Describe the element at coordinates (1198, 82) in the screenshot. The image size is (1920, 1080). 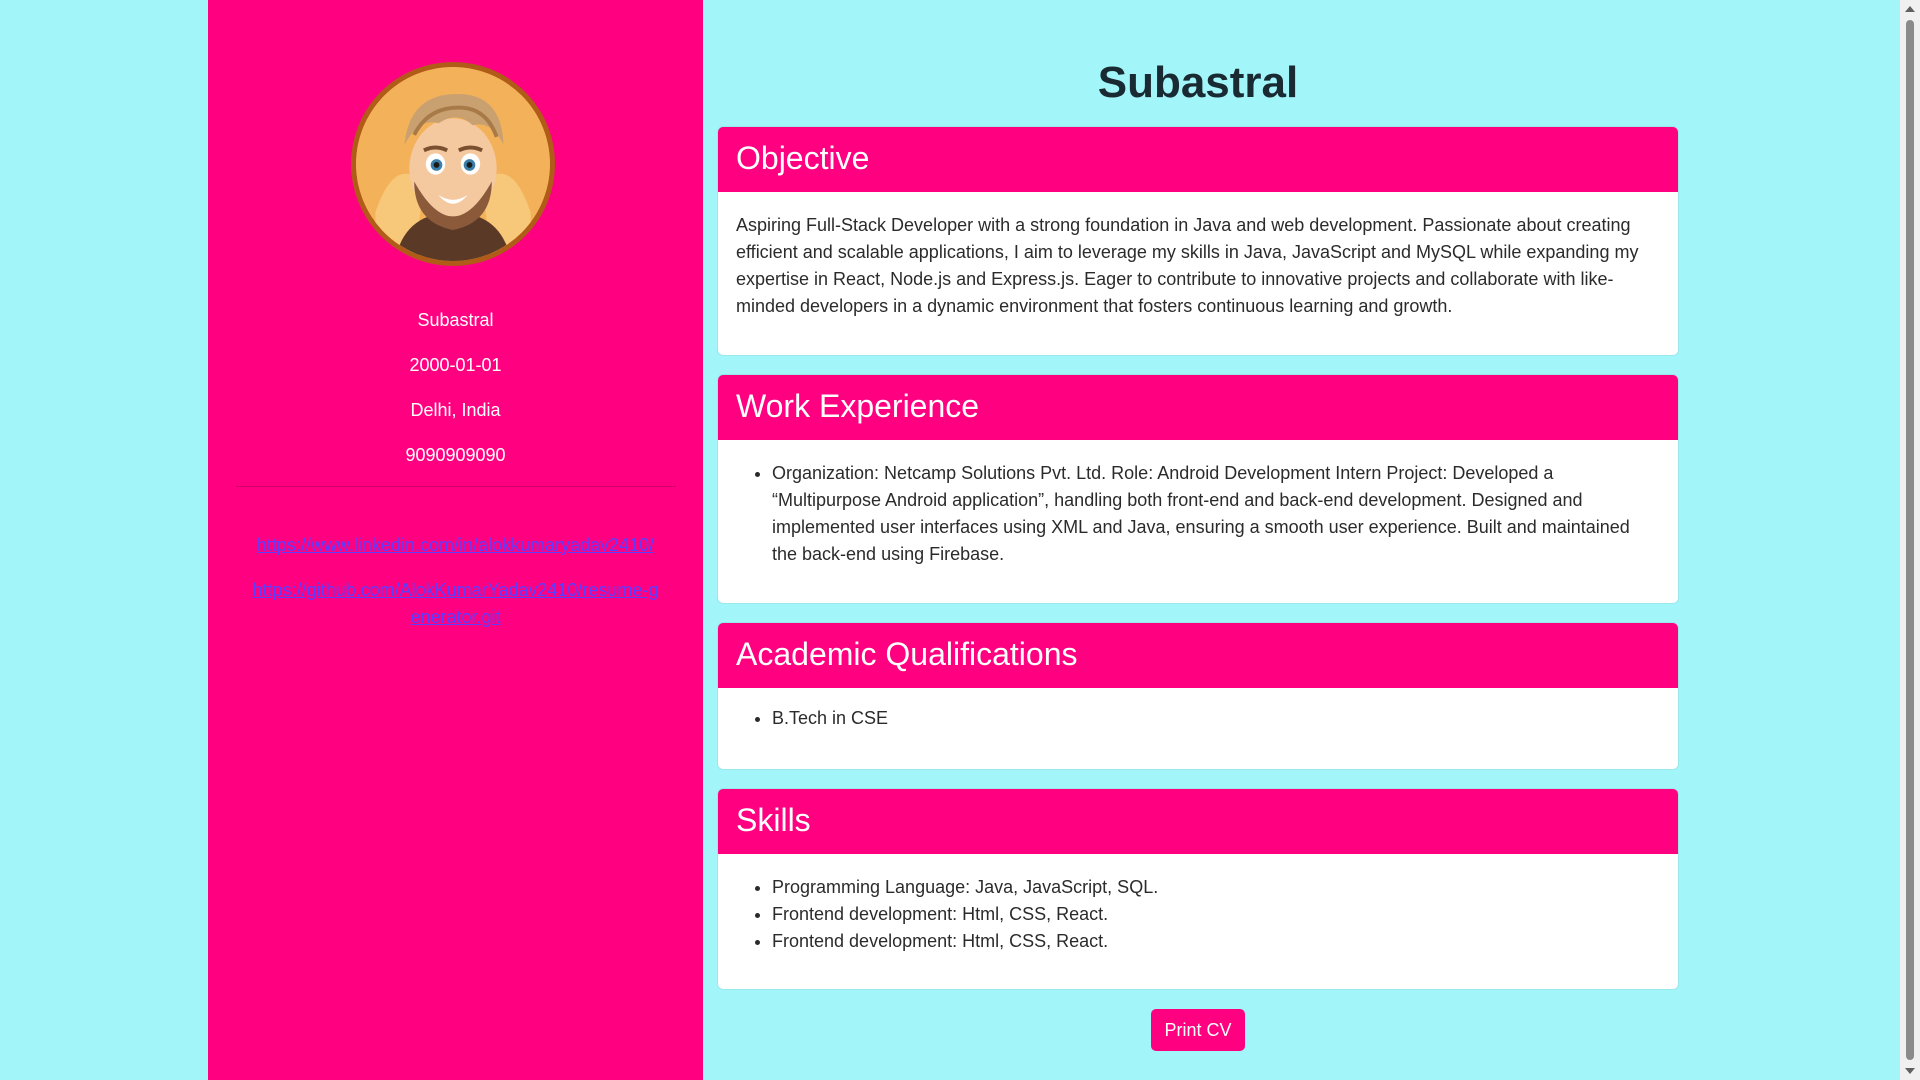
I see `page-title: Subastral` at that location.